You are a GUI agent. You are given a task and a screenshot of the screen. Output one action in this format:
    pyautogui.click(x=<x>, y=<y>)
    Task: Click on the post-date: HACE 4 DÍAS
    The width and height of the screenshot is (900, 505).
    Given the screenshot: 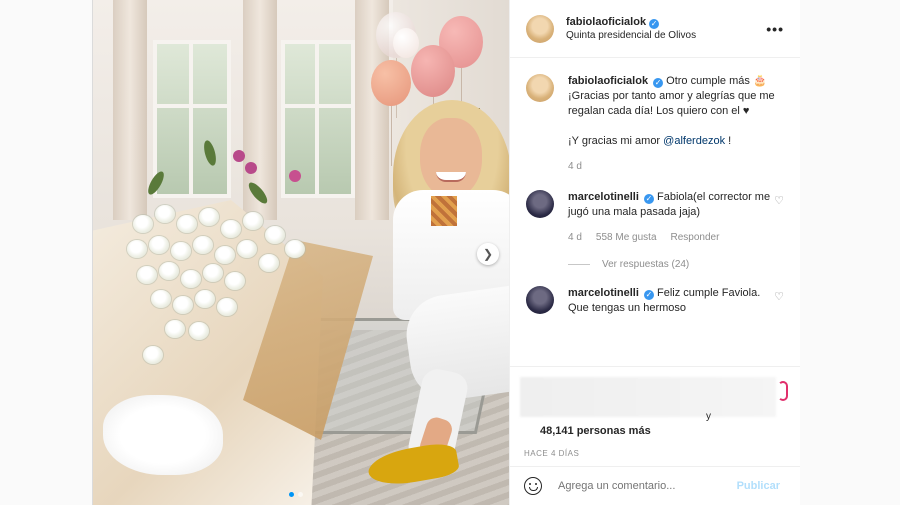 What is the action you would take?
    pyautogui.click(x=551, y=453)
    